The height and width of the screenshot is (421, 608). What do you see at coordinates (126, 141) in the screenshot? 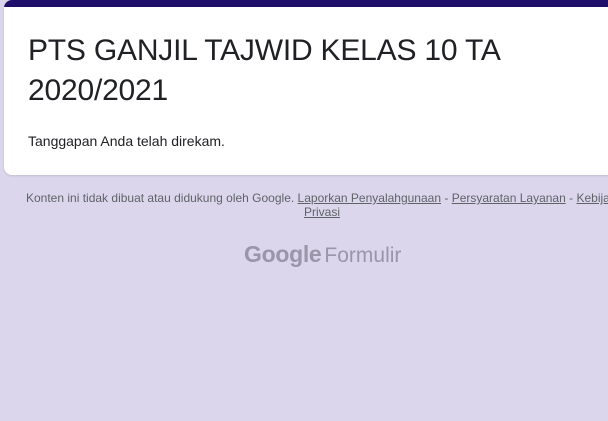
I see `response-confirmation: Tanggapan Anda telah direkam.` at bounding box center [126, 141].